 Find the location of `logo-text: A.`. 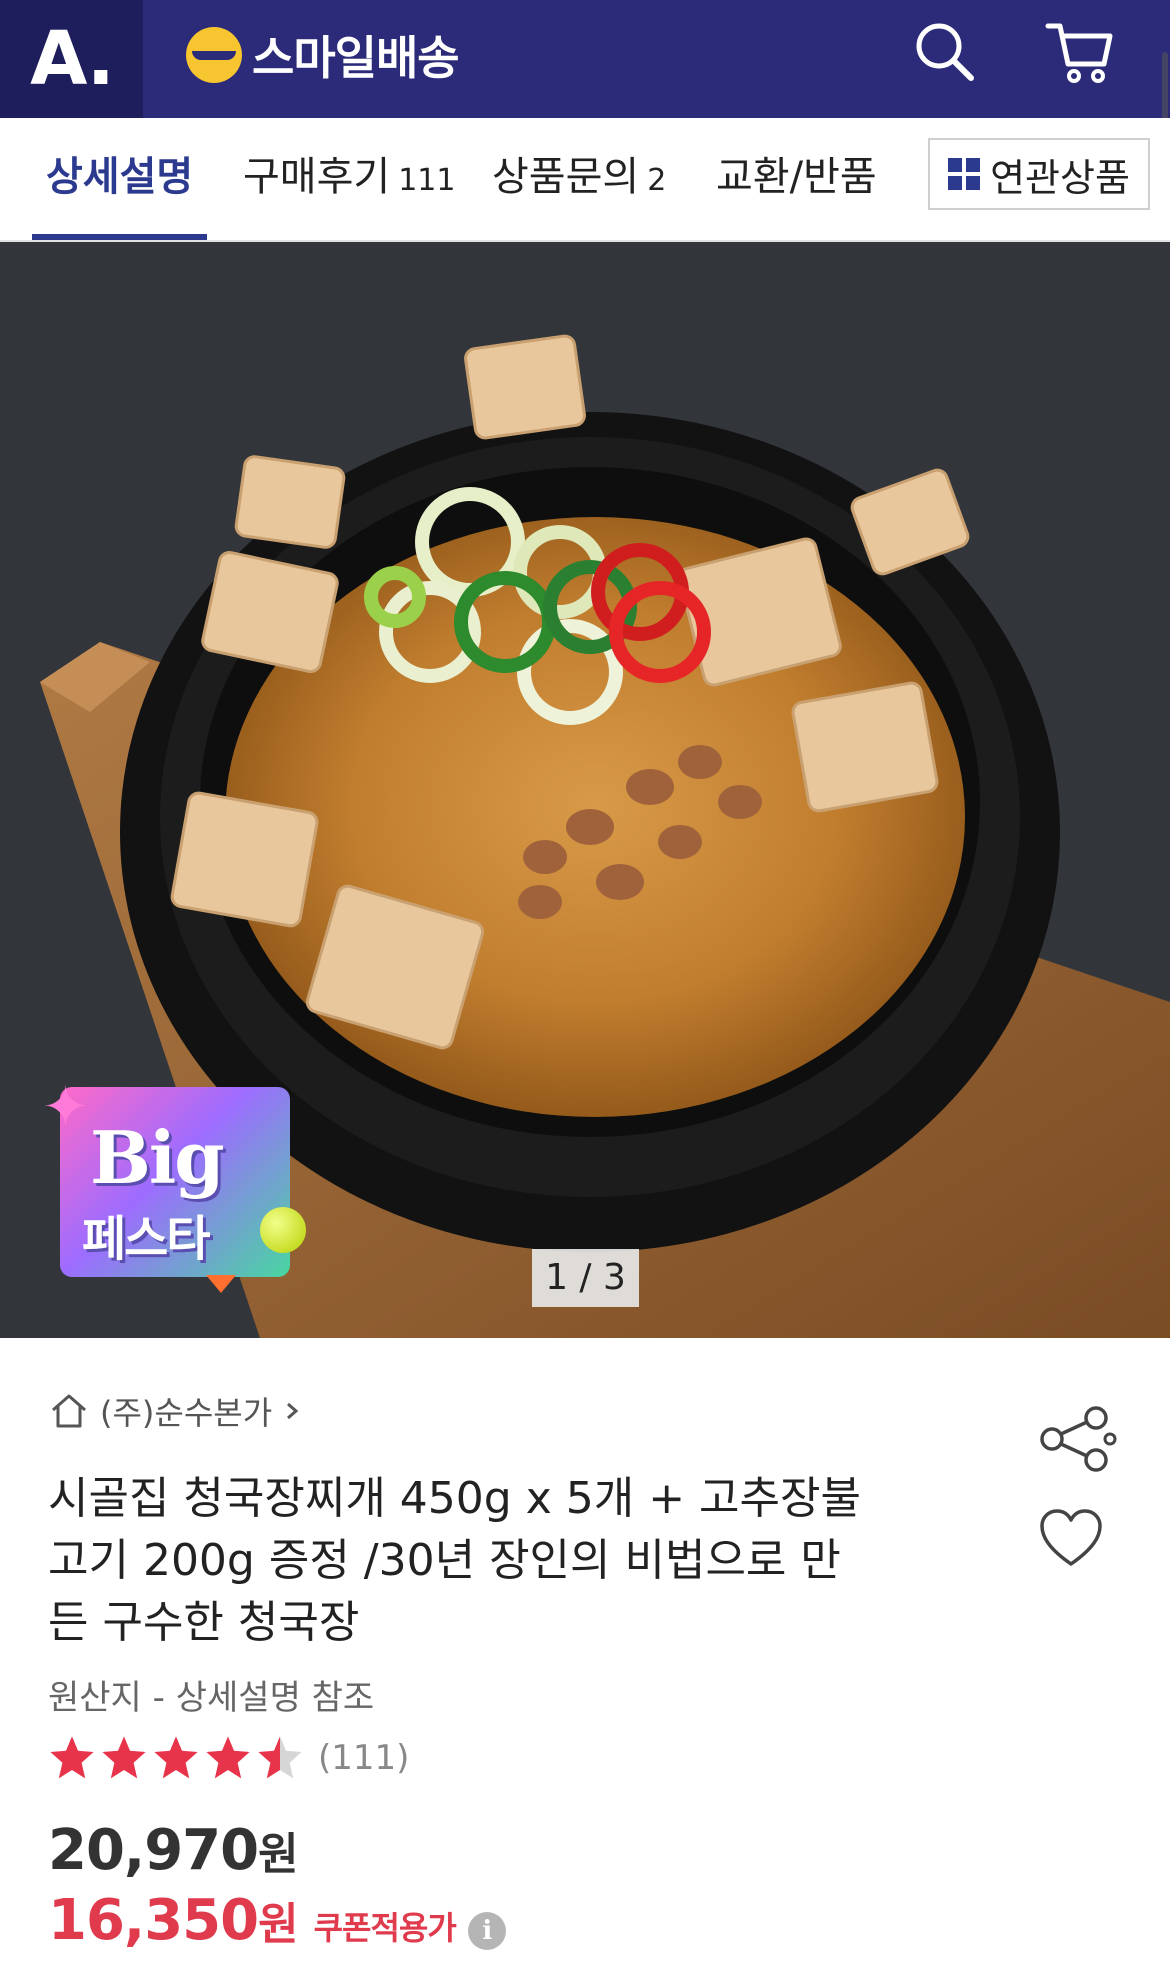

logo-text: A. is located at coordinates (72, 59).